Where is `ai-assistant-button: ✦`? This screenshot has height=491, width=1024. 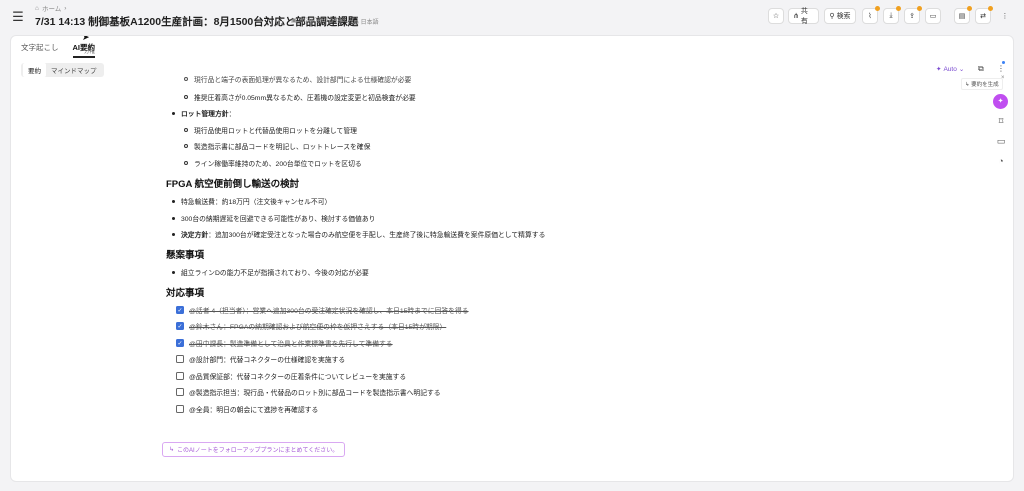
ai-assistant-button: ✦ is located at coordinates (1000, 101).